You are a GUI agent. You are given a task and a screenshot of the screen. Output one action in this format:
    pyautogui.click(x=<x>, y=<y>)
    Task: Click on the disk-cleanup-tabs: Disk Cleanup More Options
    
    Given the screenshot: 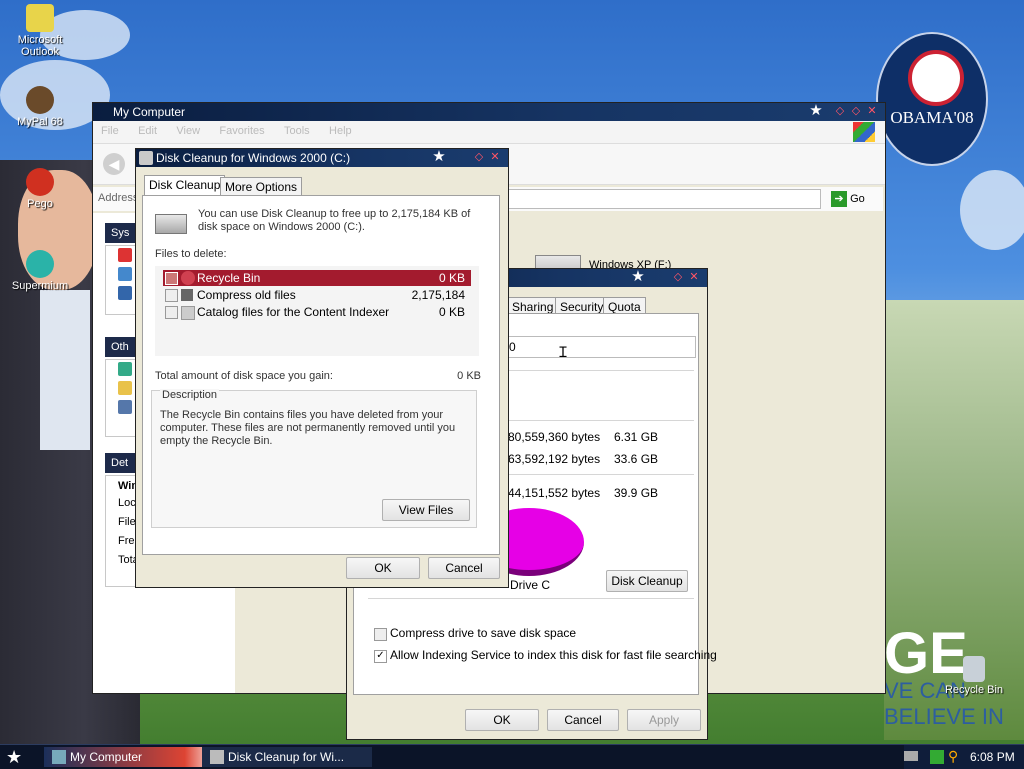 What is the action you would take?
    pyautogui.click(x=244, y=186)
    